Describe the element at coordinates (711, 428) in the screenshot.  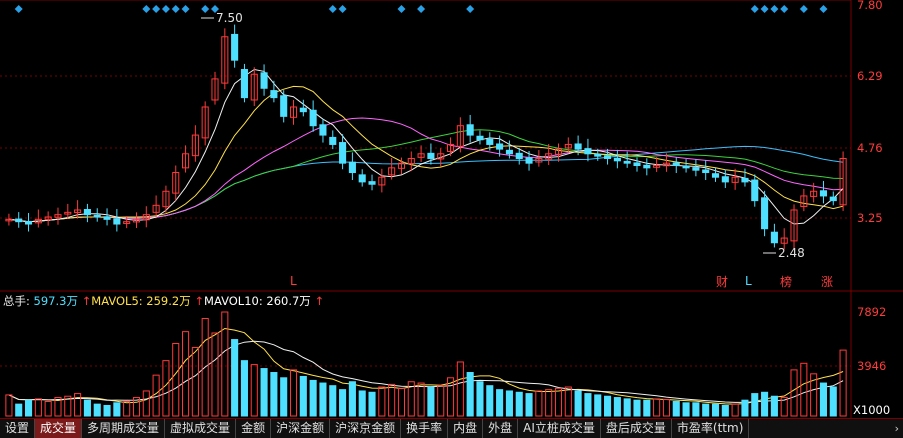
I see `tab-pe-ttm: 市盈率(ttm)` at that location.